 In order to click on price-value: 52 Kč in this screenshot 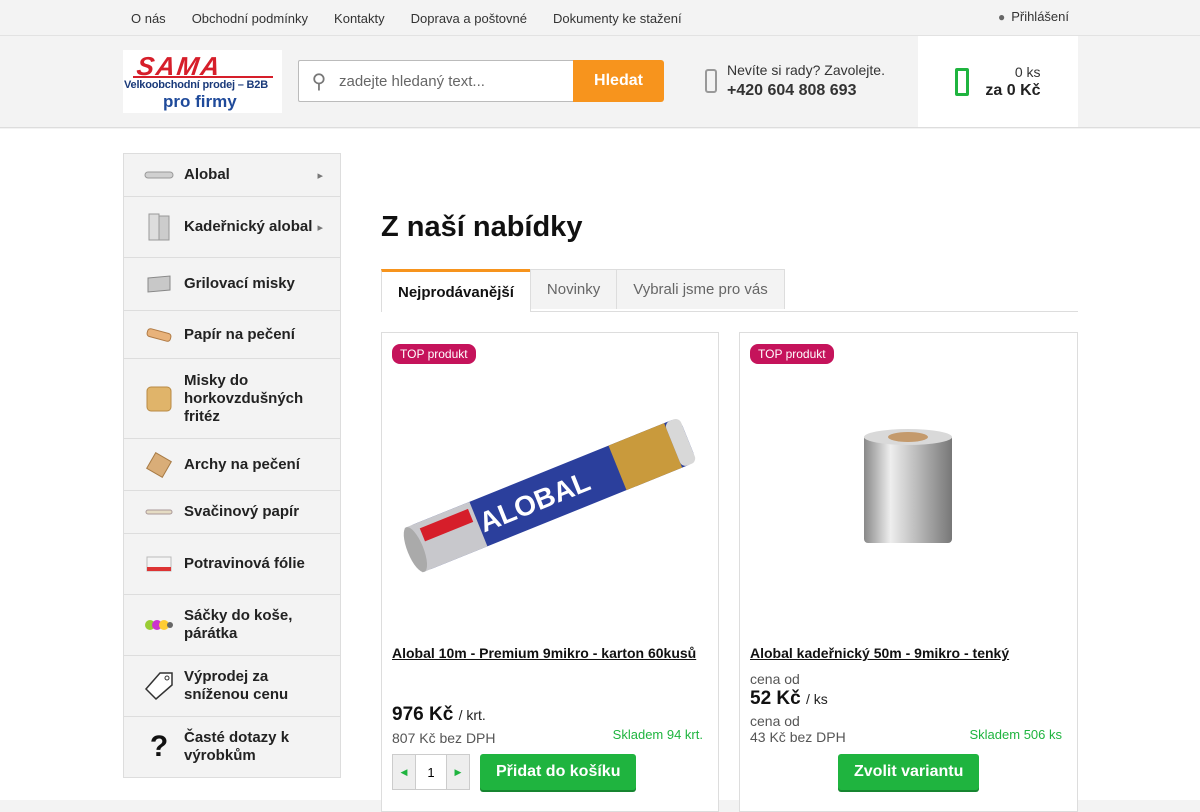, I will do `click(775, 698)`.